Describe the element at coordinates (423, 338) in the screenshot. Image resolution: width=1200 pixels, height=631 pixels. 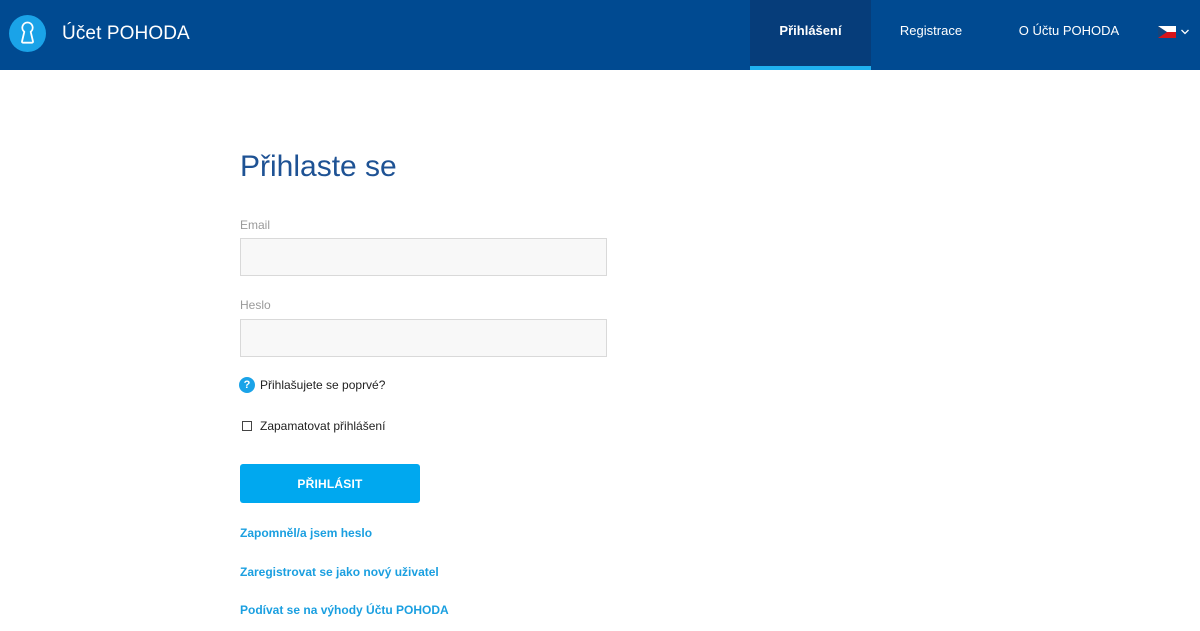
I see `password-input` at that location.